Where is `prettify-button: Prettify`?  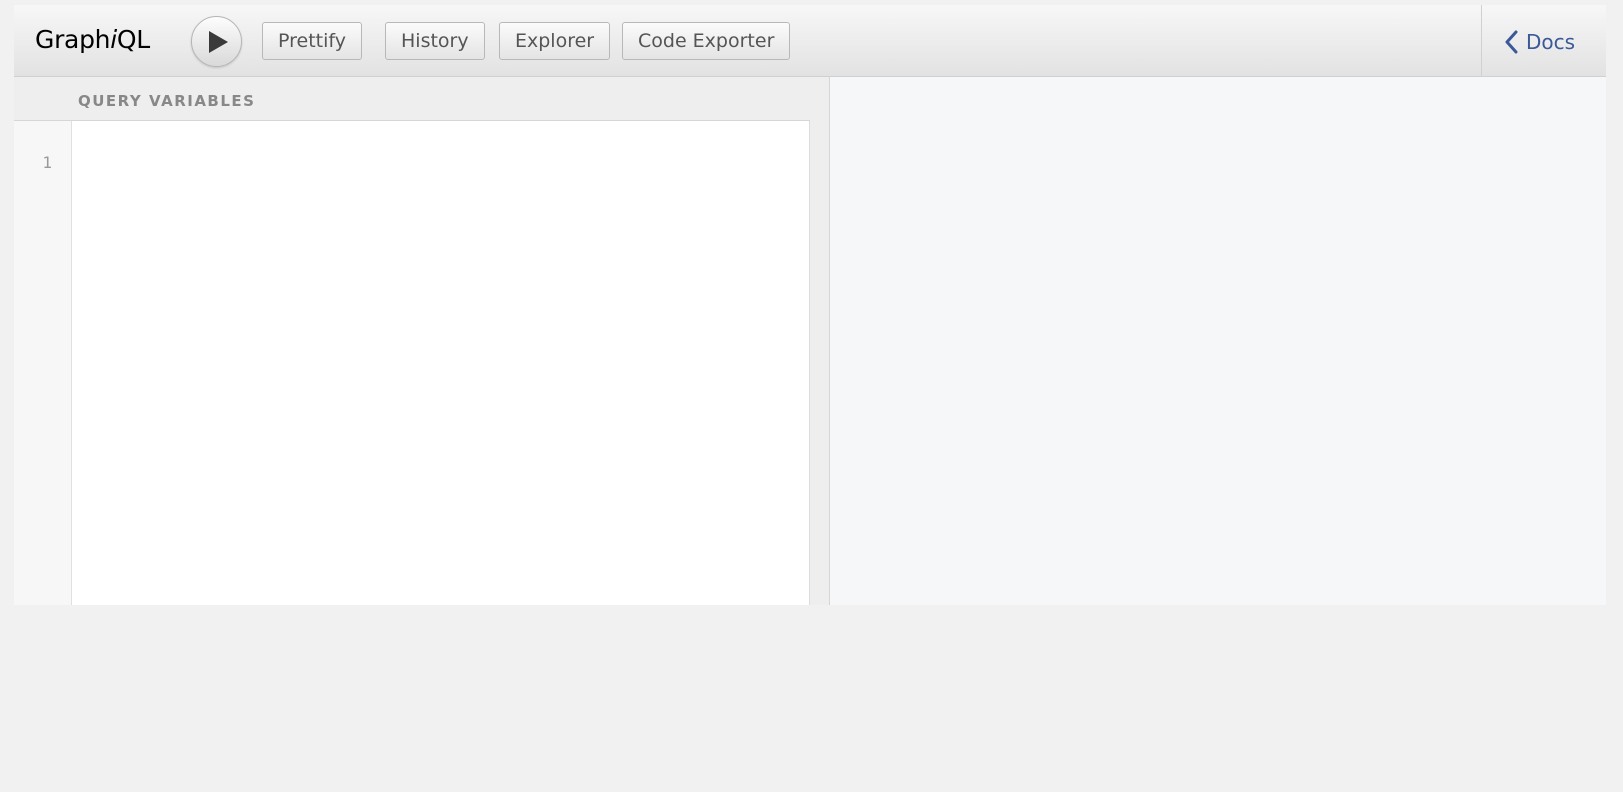 prettify-button: Prettify is located at coordinates (312, 41).